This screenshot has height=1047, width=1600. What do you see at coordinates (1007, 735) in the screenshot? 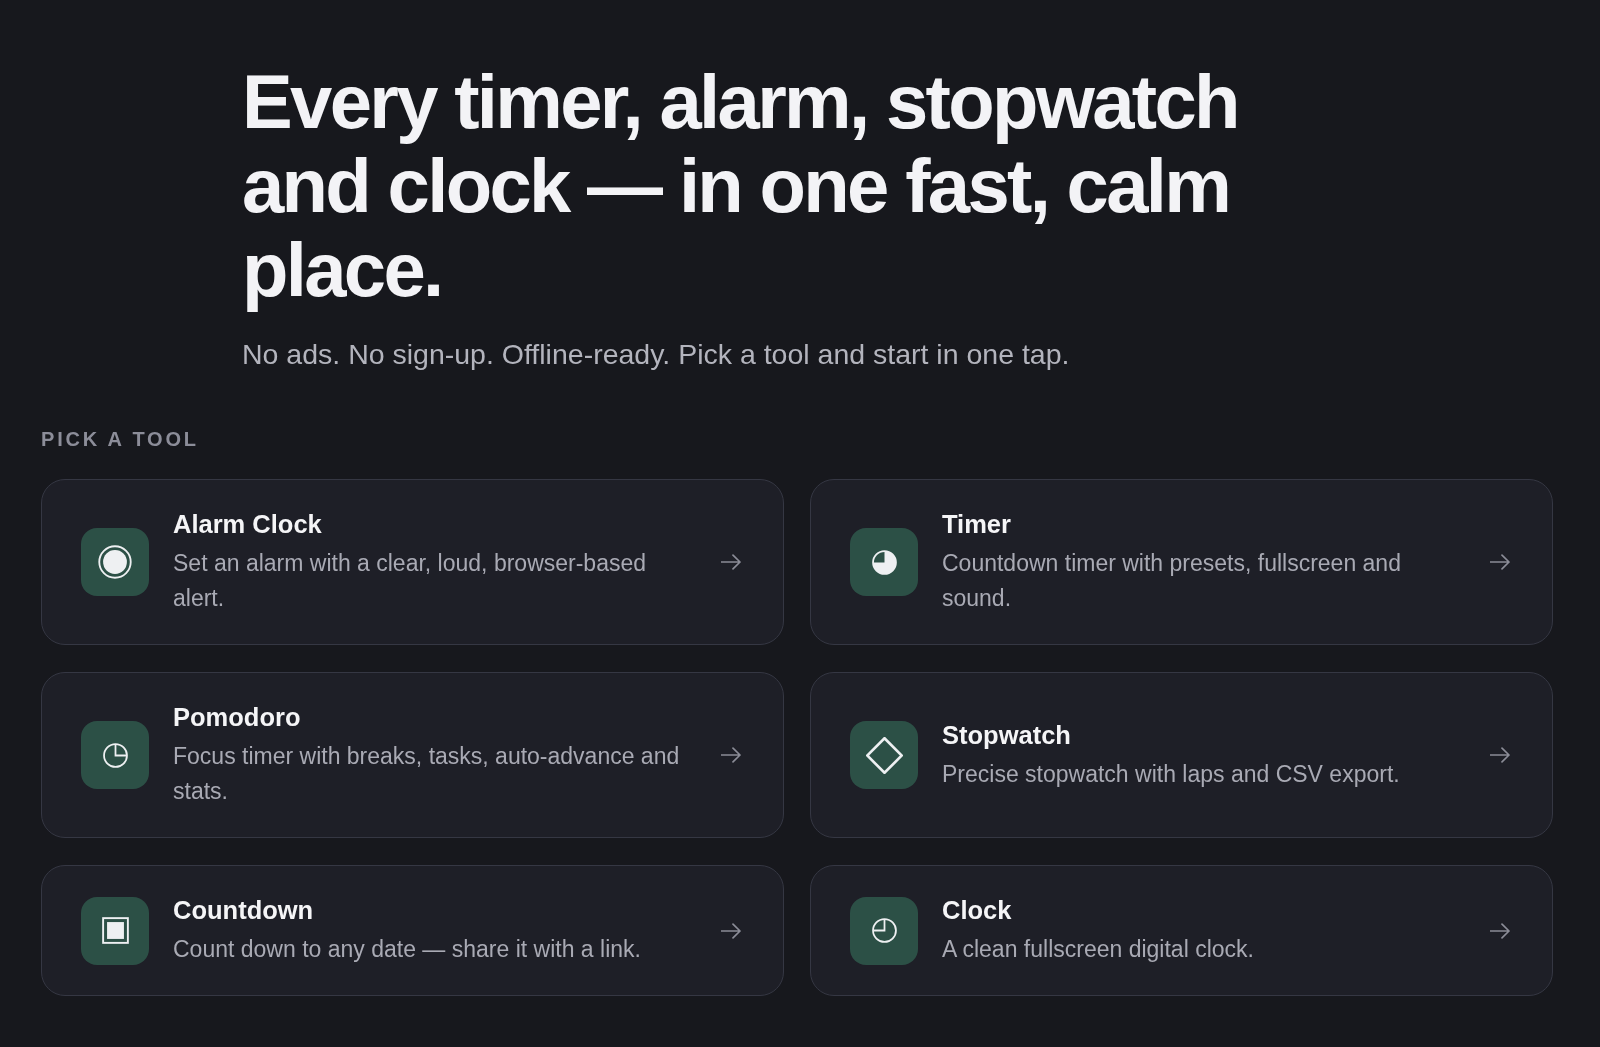
I see `tool-title: Stopwatch` at bounding box center [1007, 735].